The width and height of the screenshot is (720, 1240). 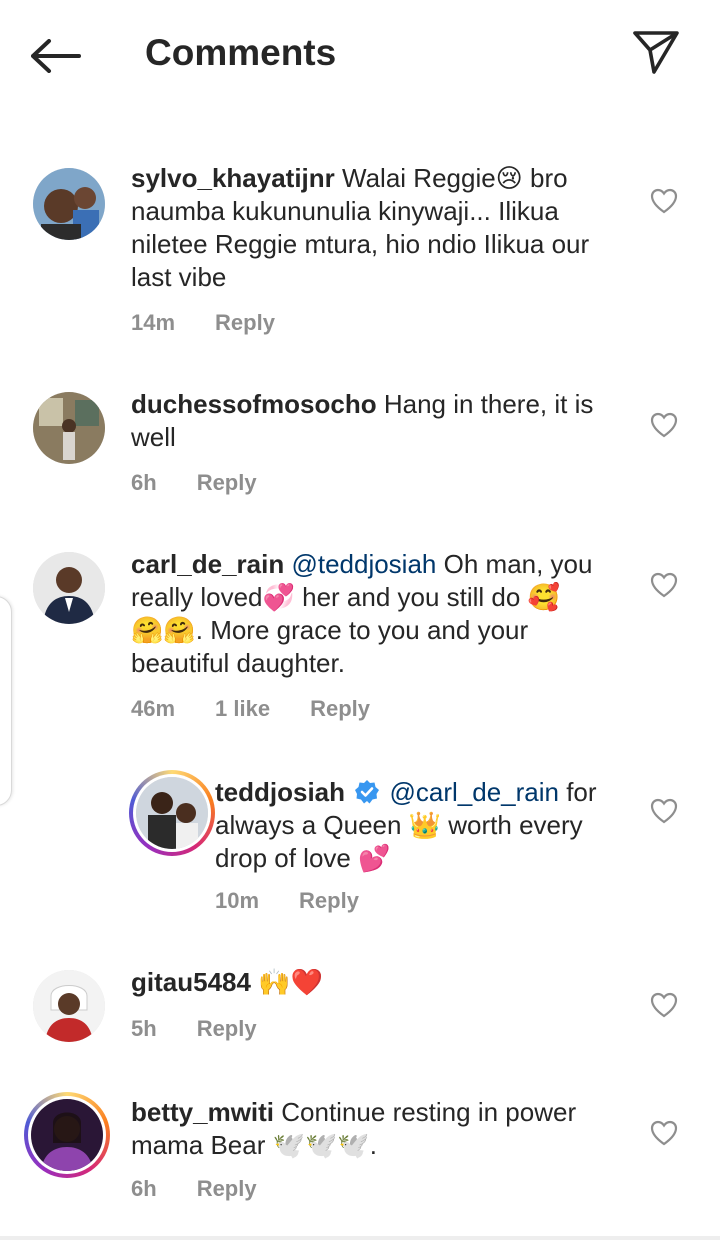 I want to click on comment-meta: 5h Reply, so click(x=214, y=1029).